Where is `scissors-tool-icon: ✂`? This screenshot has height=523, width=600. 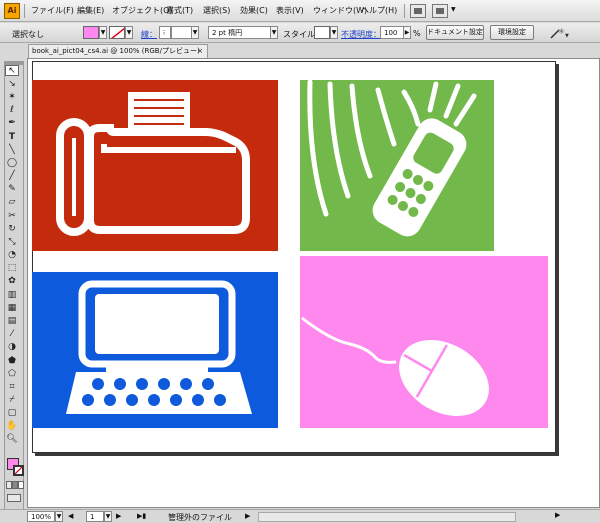 scissors-tool-icon: ✂ is located at coordinates (12, 216).